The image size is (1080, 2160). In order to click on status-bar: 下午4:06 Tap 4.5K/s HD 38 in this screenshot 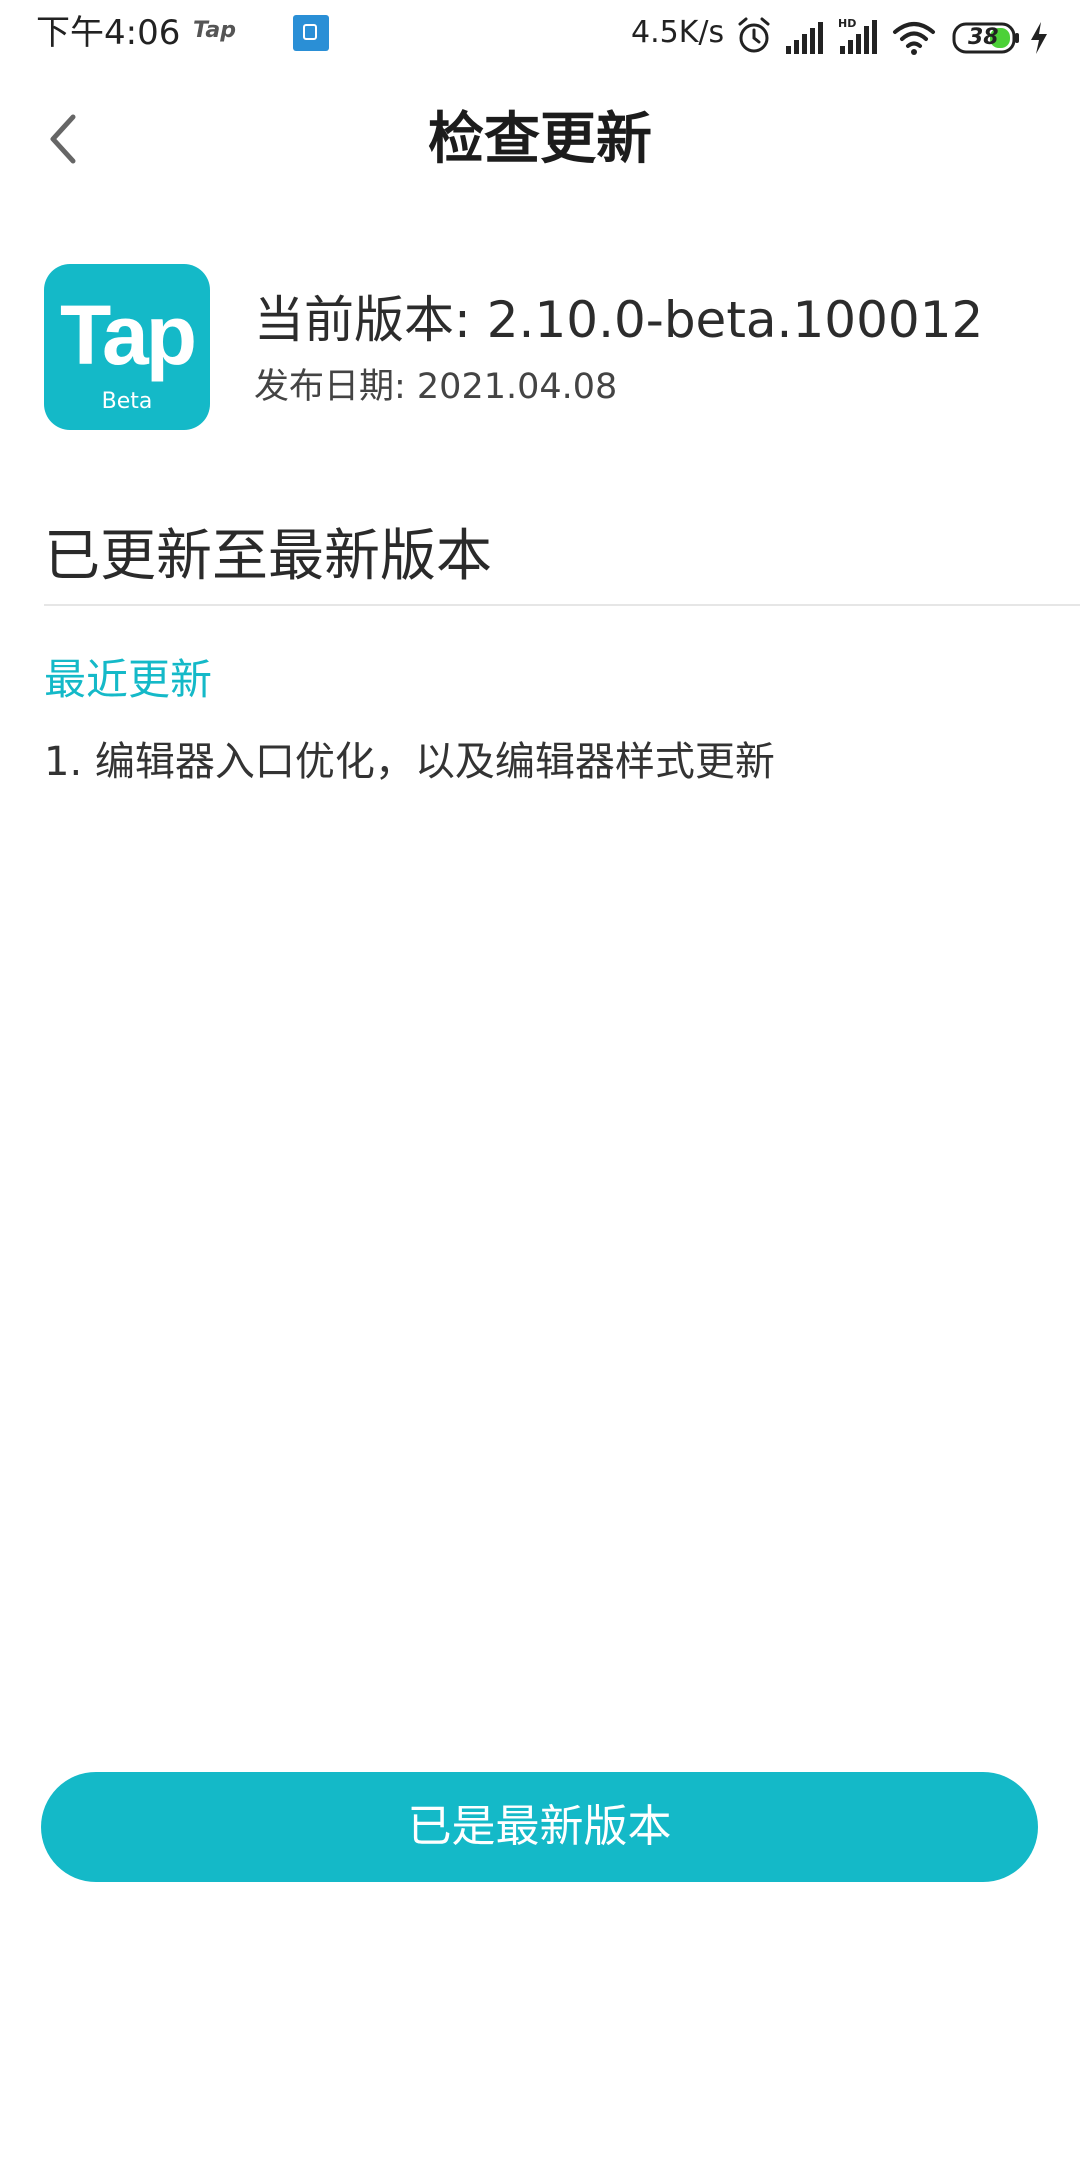, I will do `click(540, 33)`.